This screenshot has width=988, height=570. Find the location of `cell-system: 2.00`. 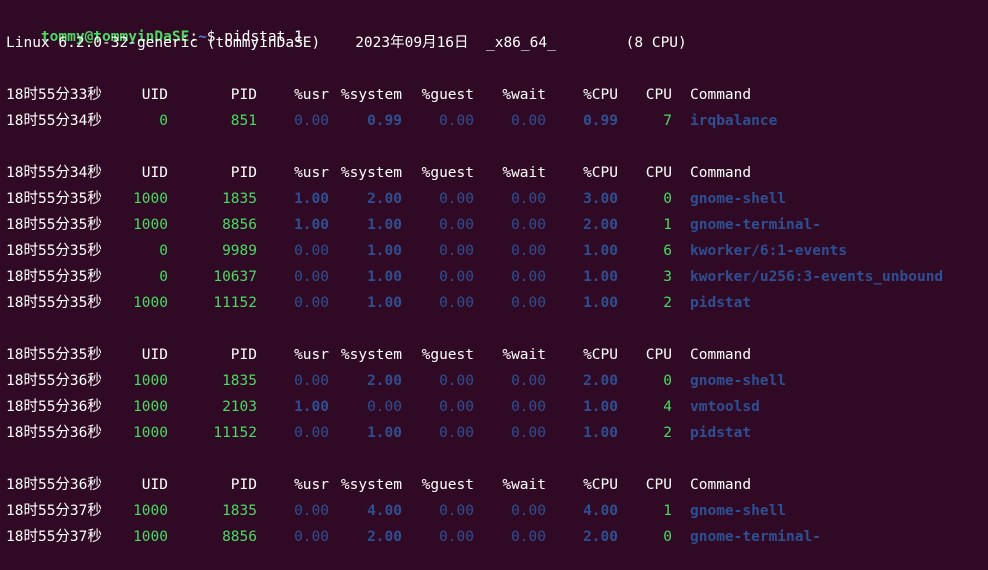

cell-system: 2.00 is located at coordinates (384, 381).